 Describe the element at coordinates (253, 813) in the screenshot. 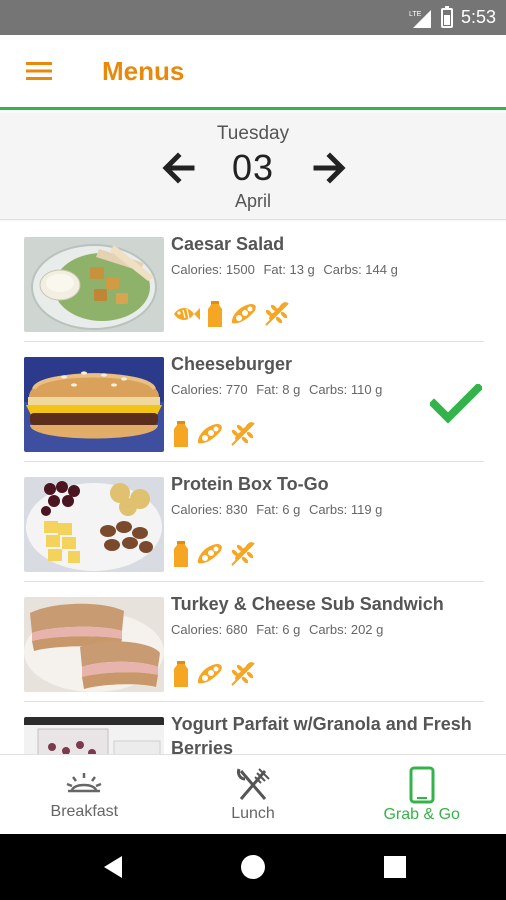

I see `nav-lunch-label: Lunch` at that location.